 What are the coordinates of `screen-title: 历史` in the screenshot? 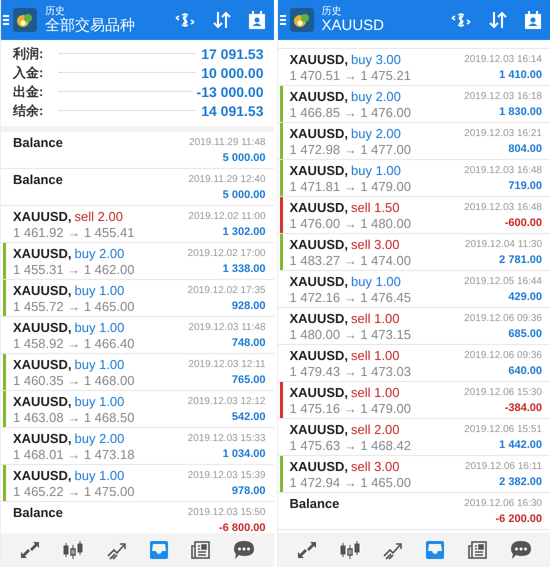 It's located at (55, 12).